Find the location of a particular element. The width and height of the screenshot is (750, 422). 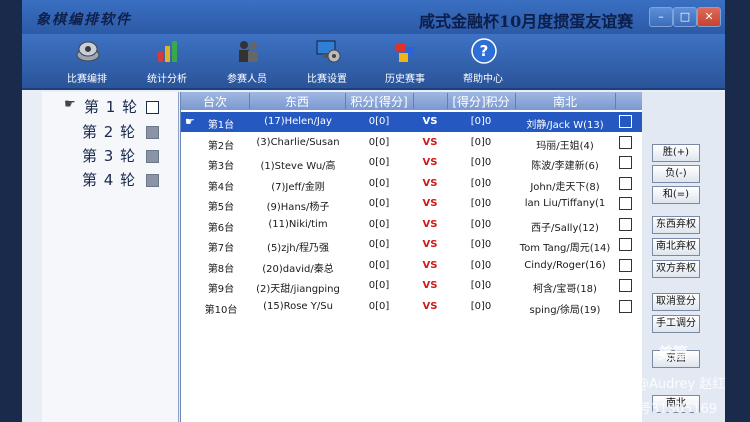

round-label: 第 2 轮 is located at coordinates (109, 132).